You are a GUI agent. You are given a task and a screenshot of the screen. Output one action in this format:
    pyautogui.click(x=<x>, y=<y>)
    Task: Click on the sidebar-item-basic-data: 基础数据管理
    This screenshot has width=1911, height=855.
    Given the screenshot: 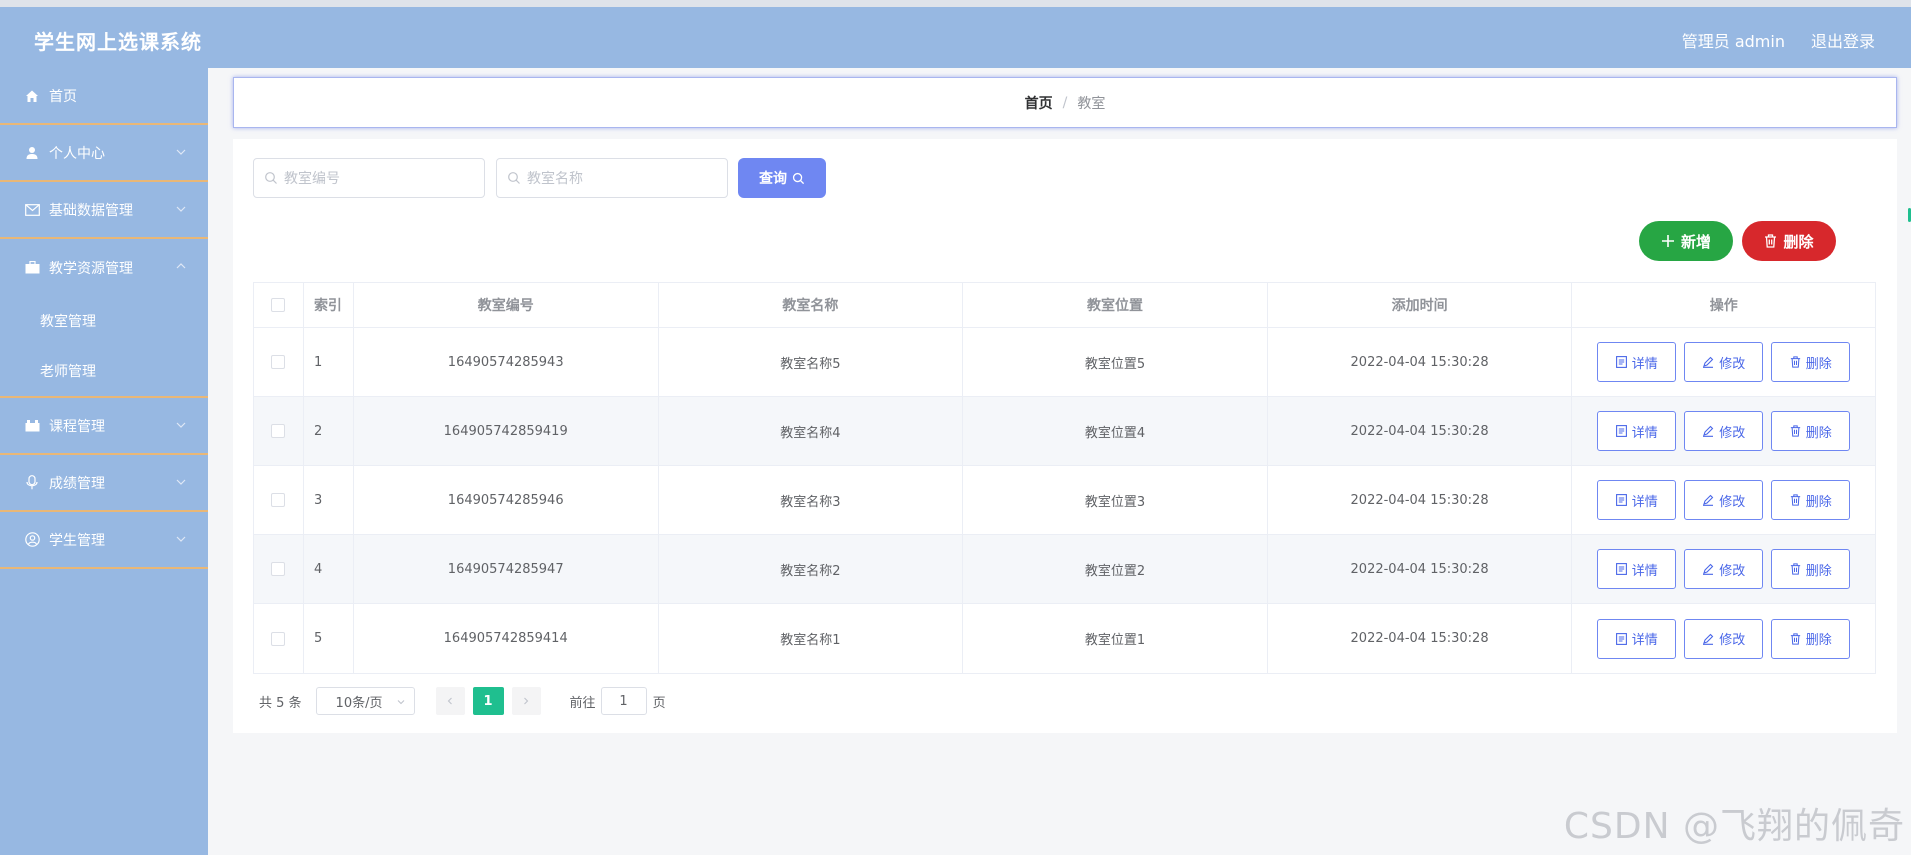 What is the action you would take?
    pyautogui.click(x=104, y=210)
    